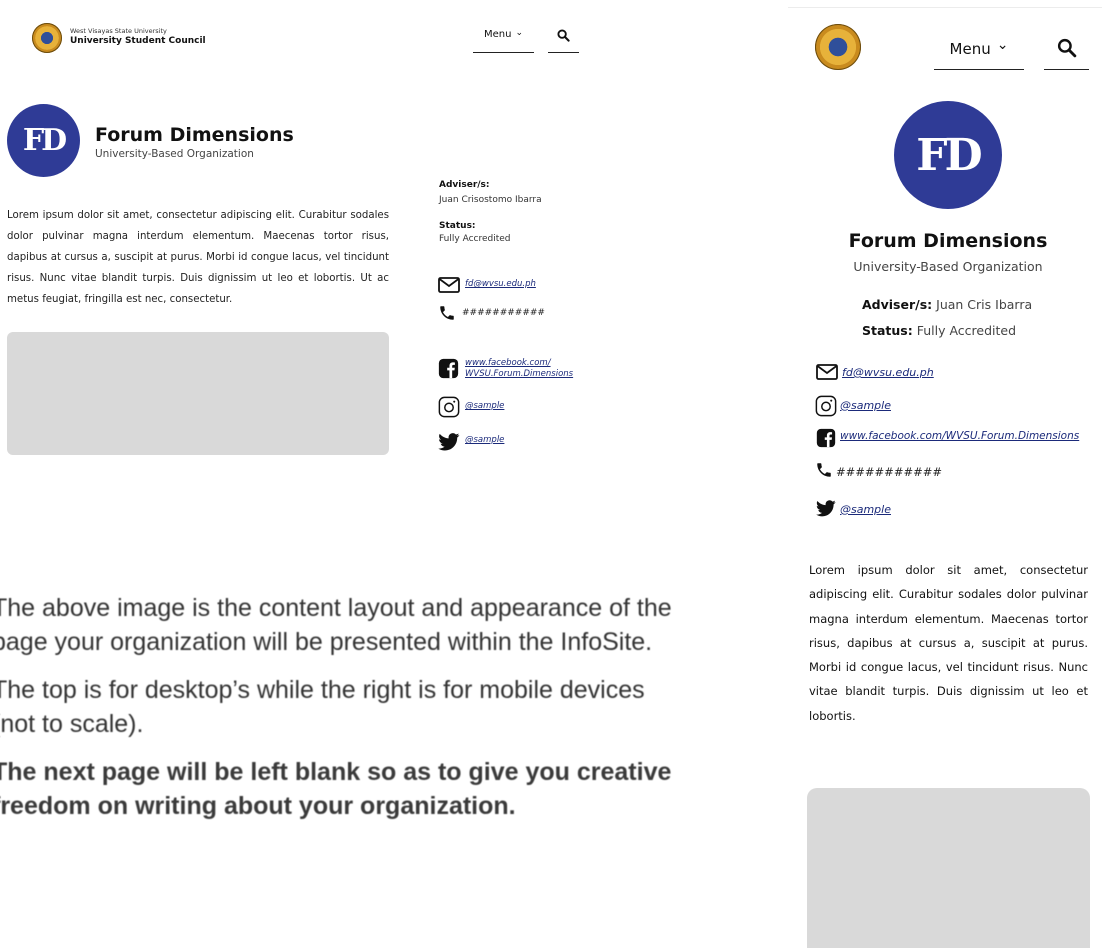 Image resolution: width=1102 pixels, height=948 pixels. Describe the element at coordinates (490, 200) in the screenshot. I see `adviser-value: Juan Crisostomo Ibarra` at that location.